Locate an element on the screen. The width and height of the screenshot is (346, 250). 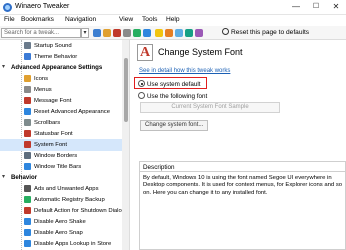
coin-icon is located at coordinates (159, 33).